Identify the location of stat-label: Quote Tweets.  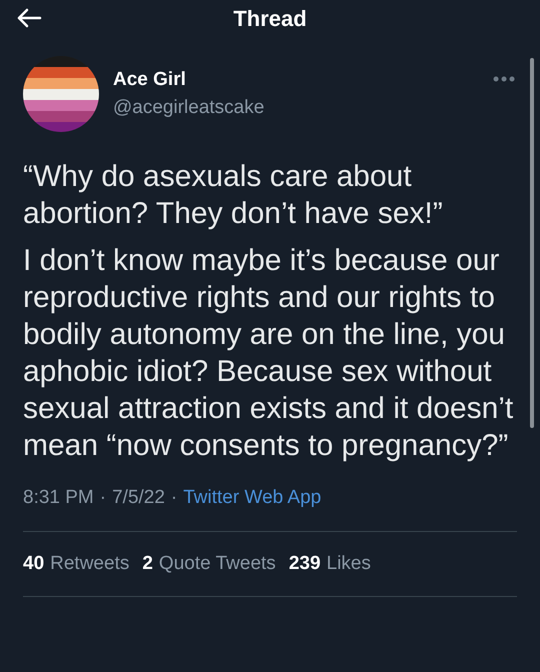
(217, 564).